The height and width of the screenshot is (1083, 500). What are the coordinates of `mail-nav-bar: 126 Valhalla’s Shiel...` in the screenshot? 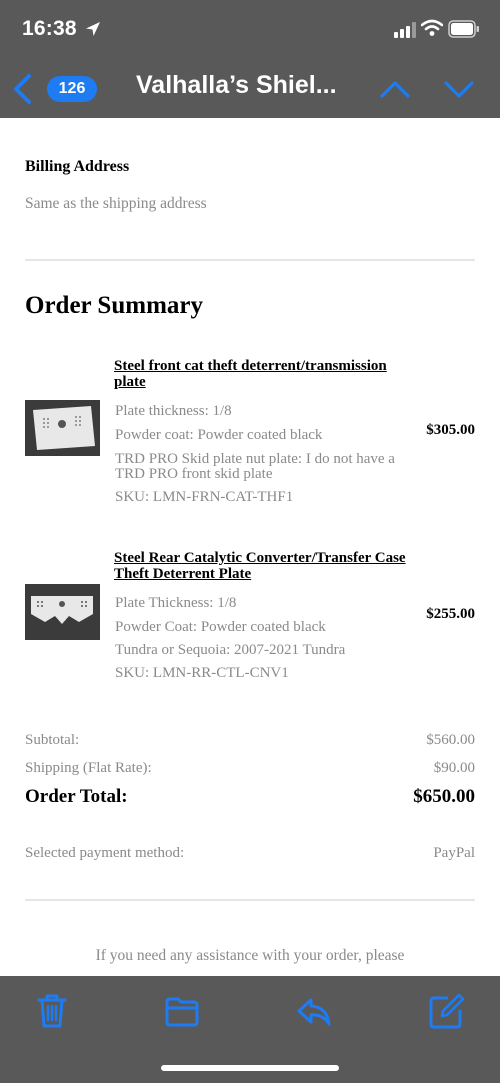 It's located at (250, 89).